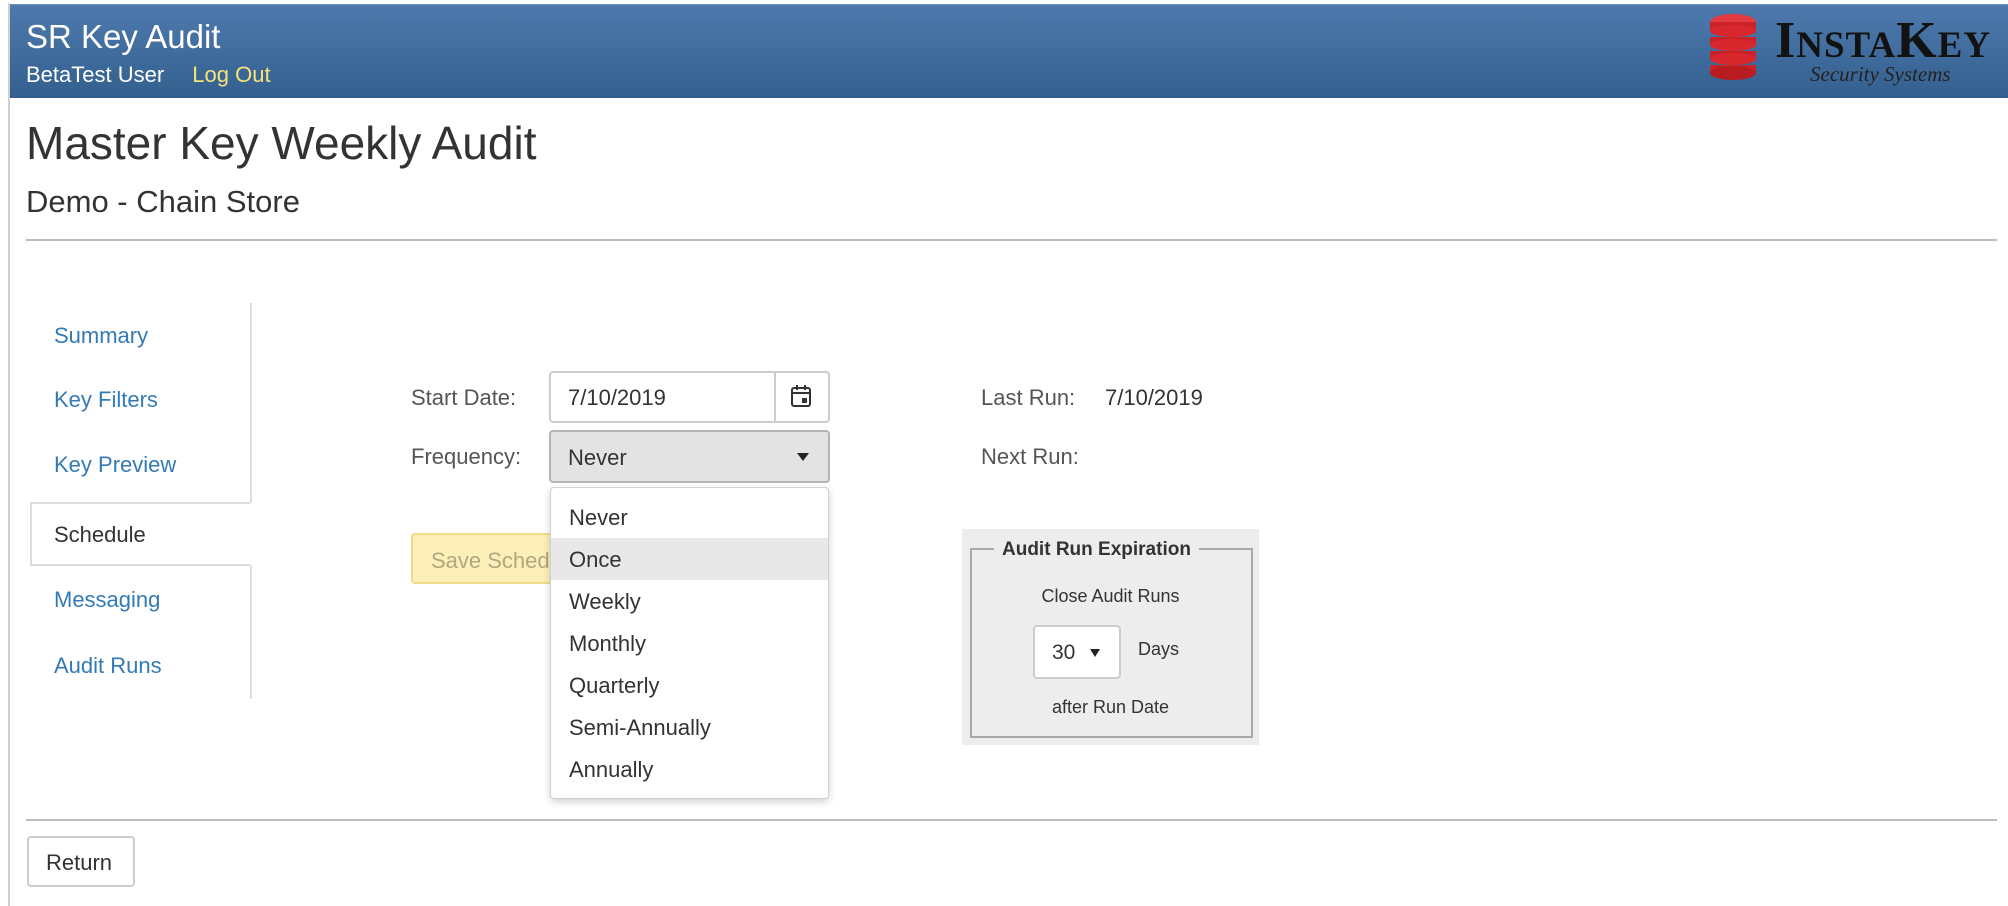 This screenshot has height=906, width=2008. Describe the element at coordinates (115, 464) in the screenshot. I see `tab-label: Key Preview` at that location.